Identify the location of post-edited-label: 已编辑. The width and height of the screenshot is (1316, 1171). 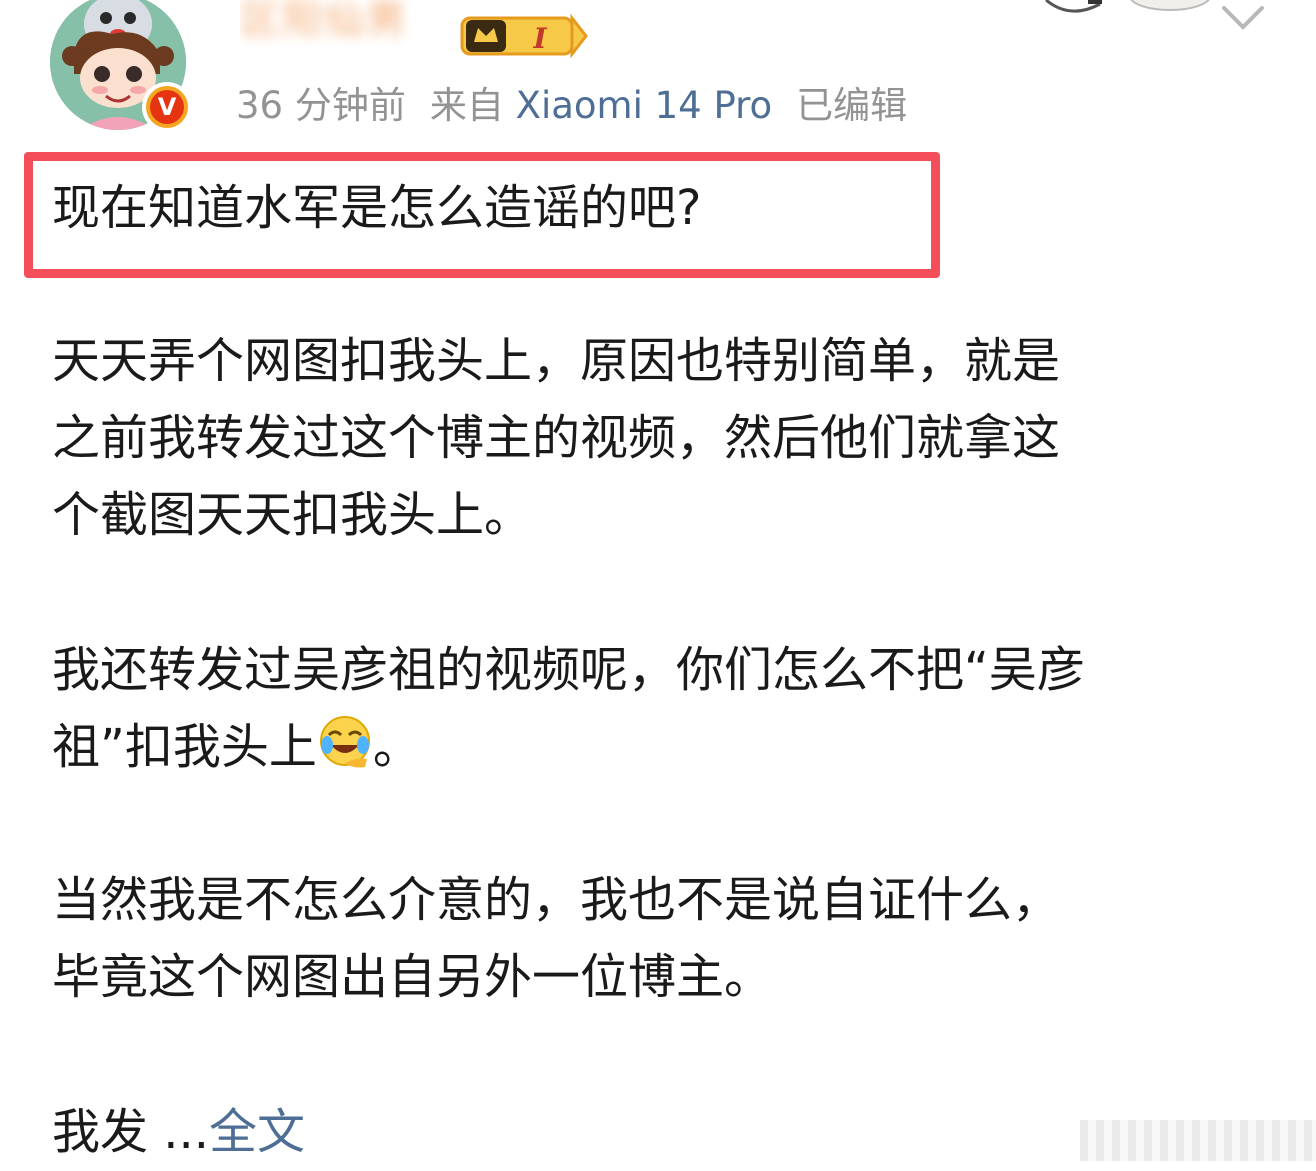
(851, 105).